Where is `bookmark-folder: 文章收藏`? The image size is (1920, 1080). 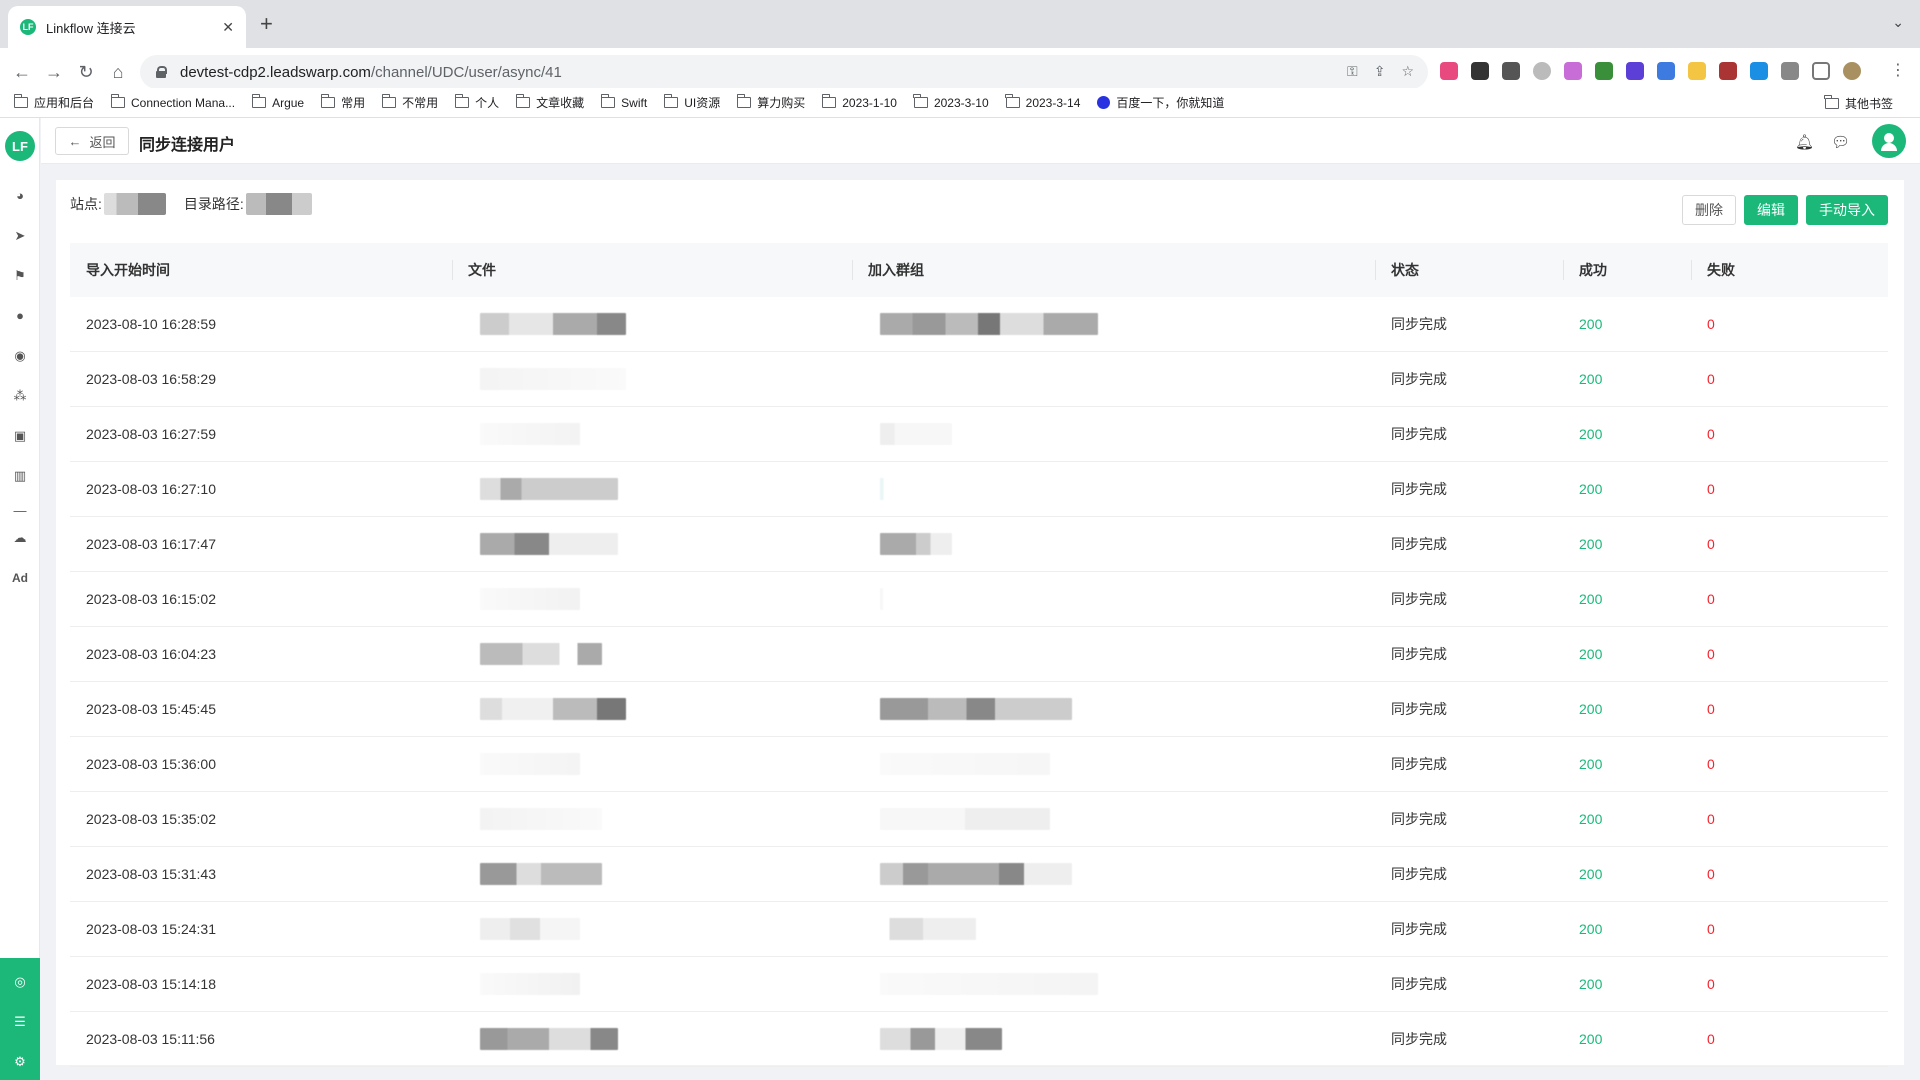
bookmark-folder: 文章收藏 is located at coordinates (549, 102).